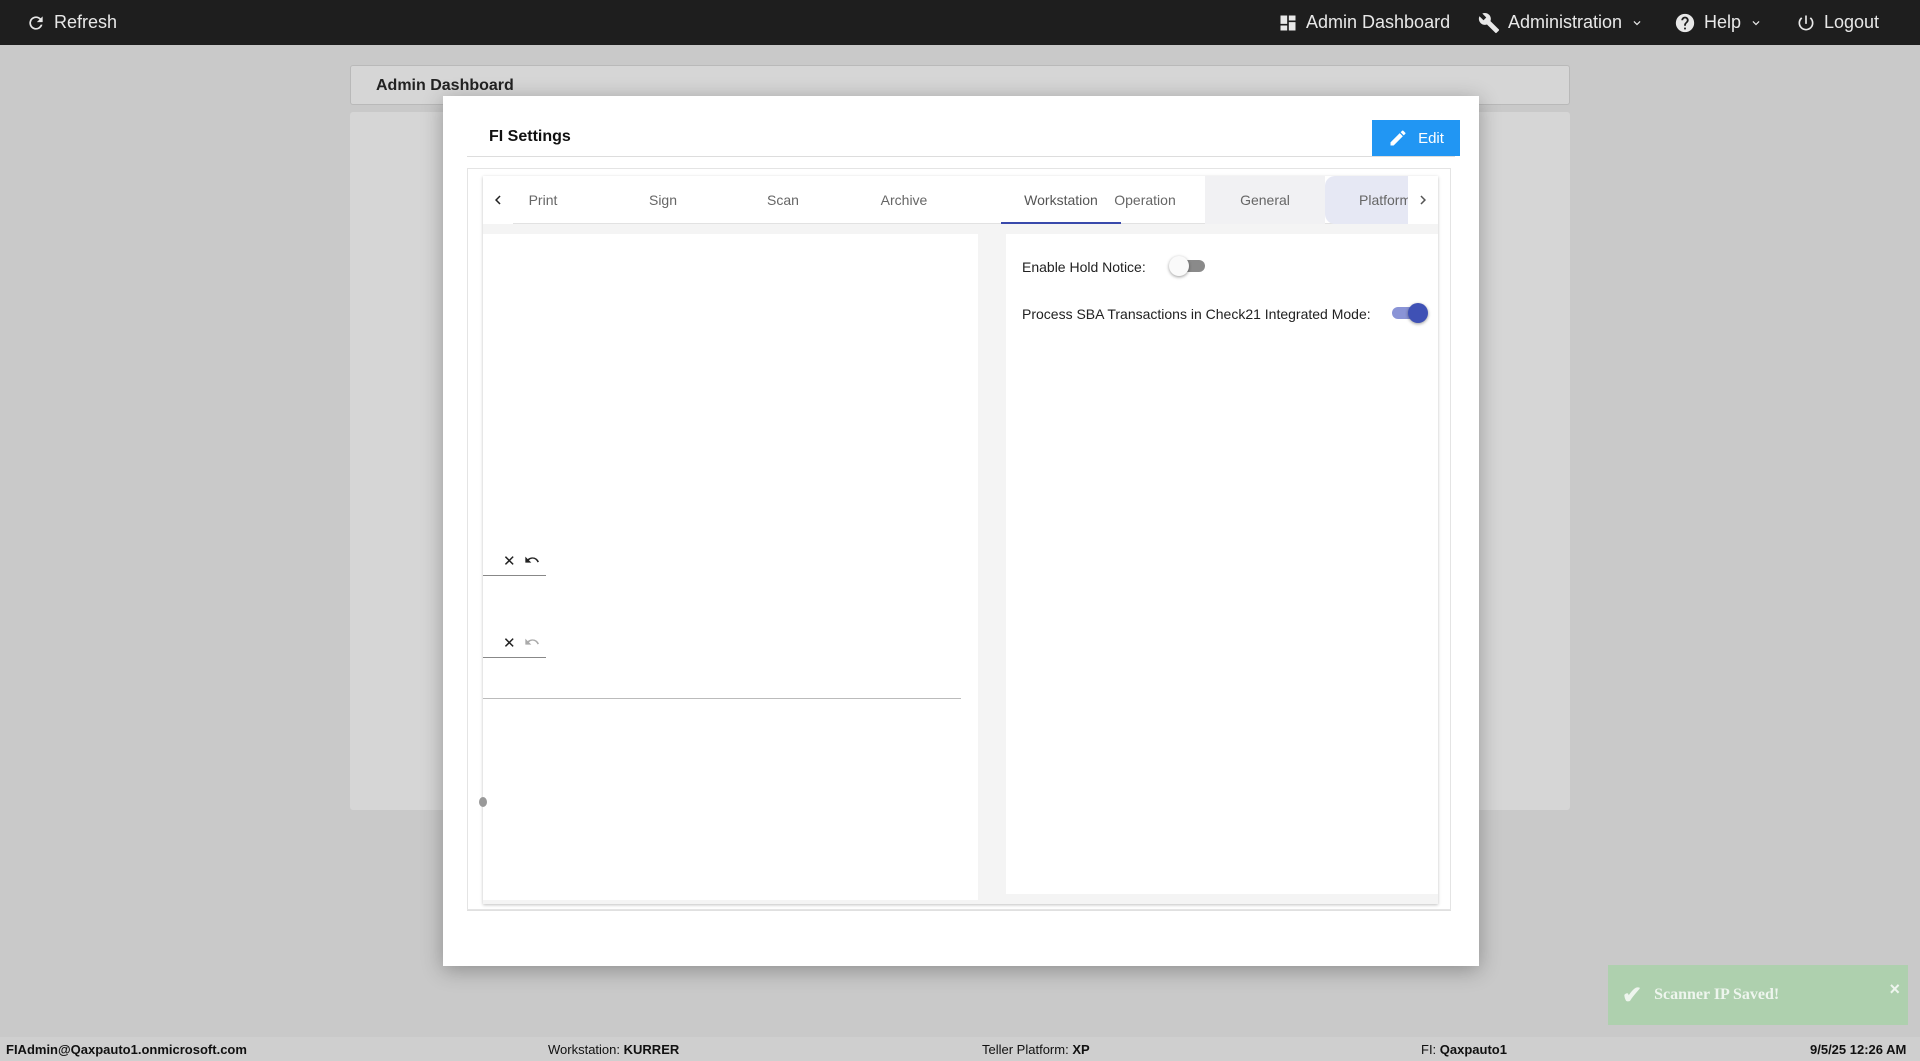  I want to click on refresh-button: Refresh, so click(71, 22).